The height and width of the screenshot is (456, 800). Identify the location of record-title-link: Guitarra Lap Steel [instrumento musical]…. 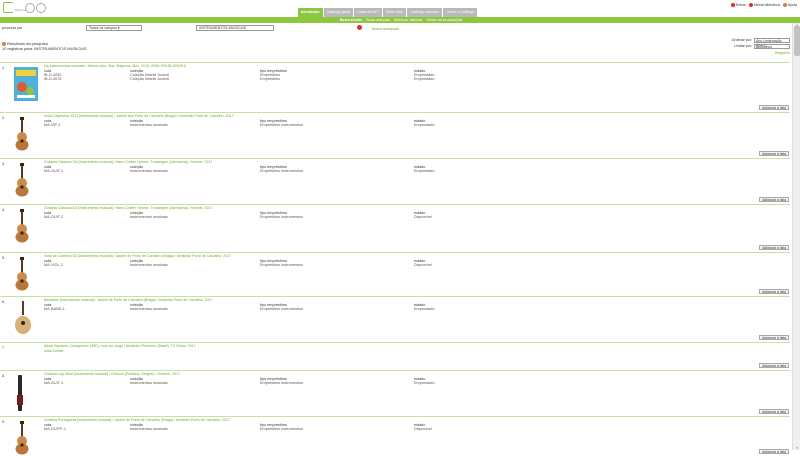
(112, 374).